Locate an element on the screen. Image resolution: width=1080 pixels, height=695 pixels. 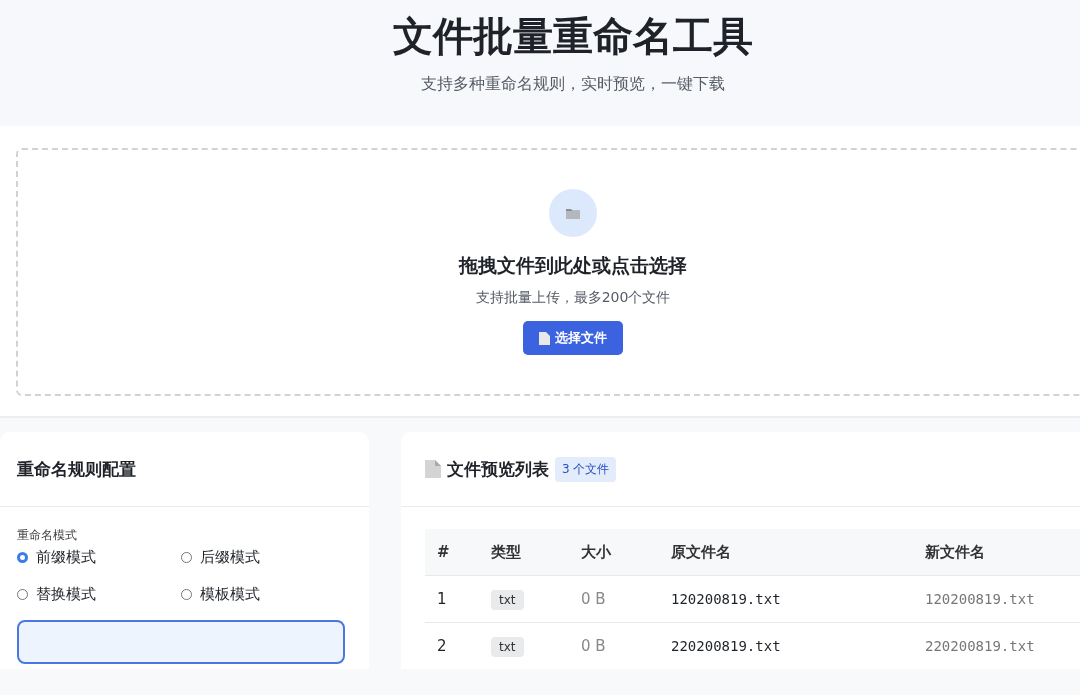
panel-title: 重命名规则配置 is located at coordinates (76, 469).